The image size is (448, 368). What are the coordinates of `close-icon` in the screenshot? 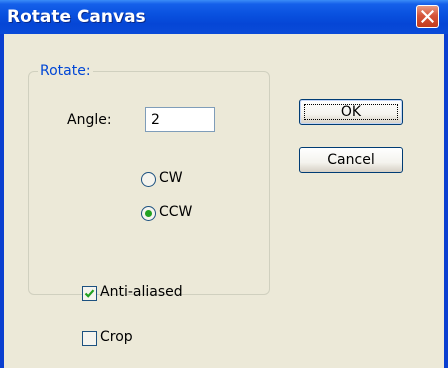 It's located at (427, 16).